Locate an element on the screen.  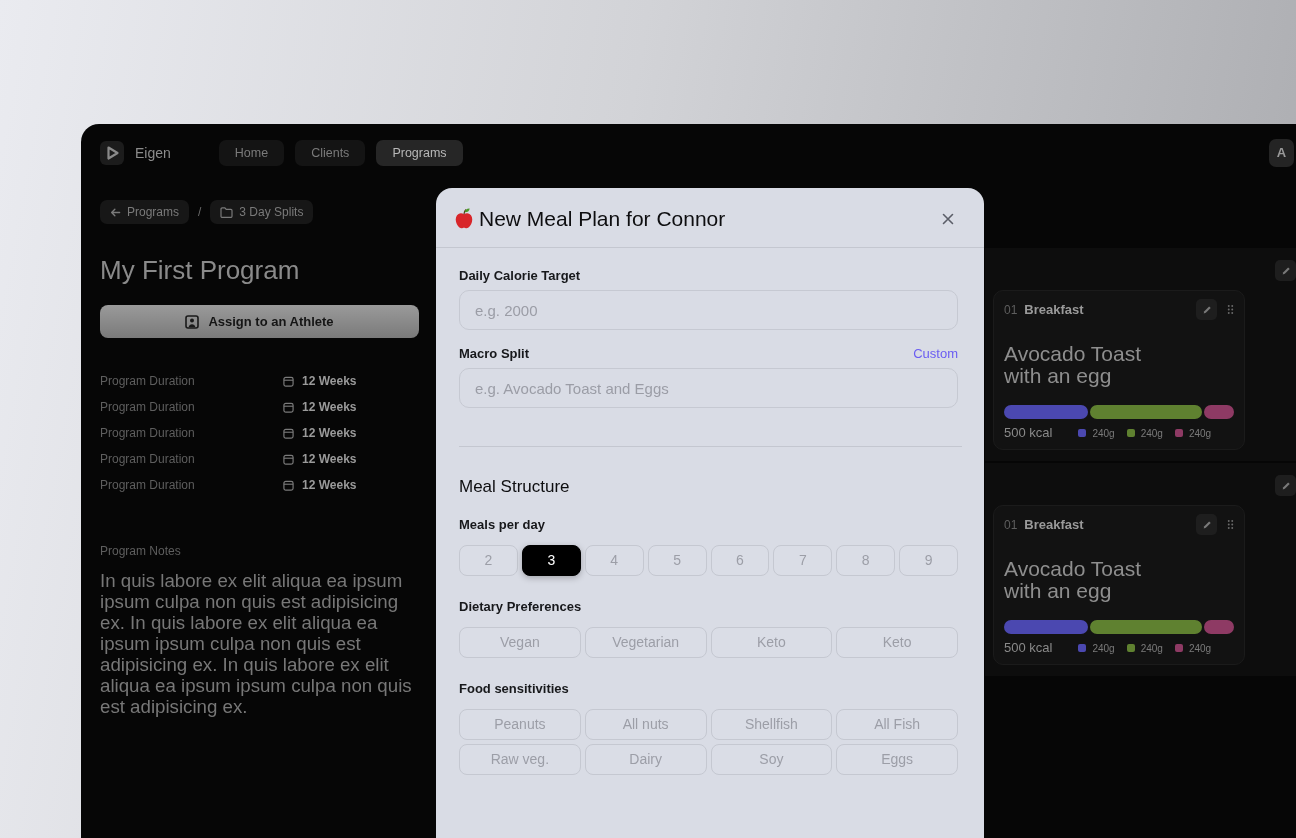
dialog-title: New Meal Plan for Connor is located at coordinates (602, 218).